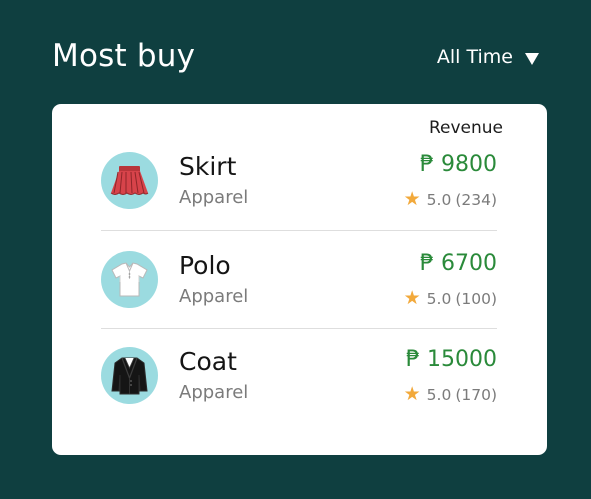 The width and height of the screenshot is (591, 499). I want to click on polo-shirt-icon, so click(129, 279).